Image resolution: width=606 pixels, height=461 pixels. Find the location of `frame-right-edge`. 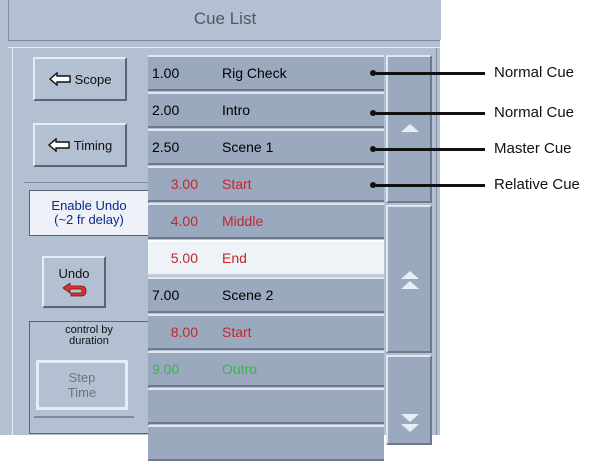

frame-right-edge is located at coordinates (436, 241).